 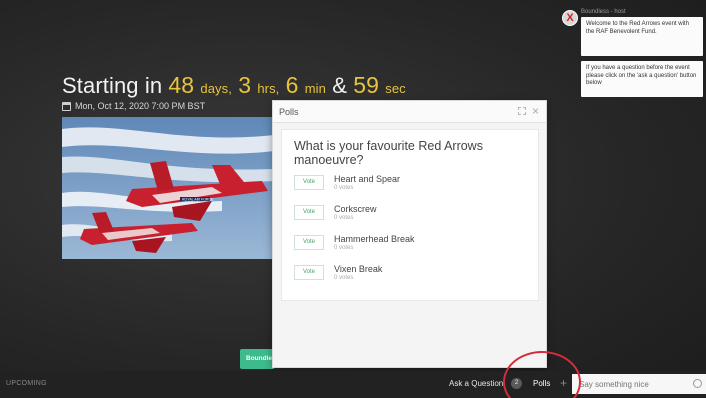 I want to click on event-date-row: Mon, Oct 12, 2020 7:00 PM BST, so click(x=133, y=106).